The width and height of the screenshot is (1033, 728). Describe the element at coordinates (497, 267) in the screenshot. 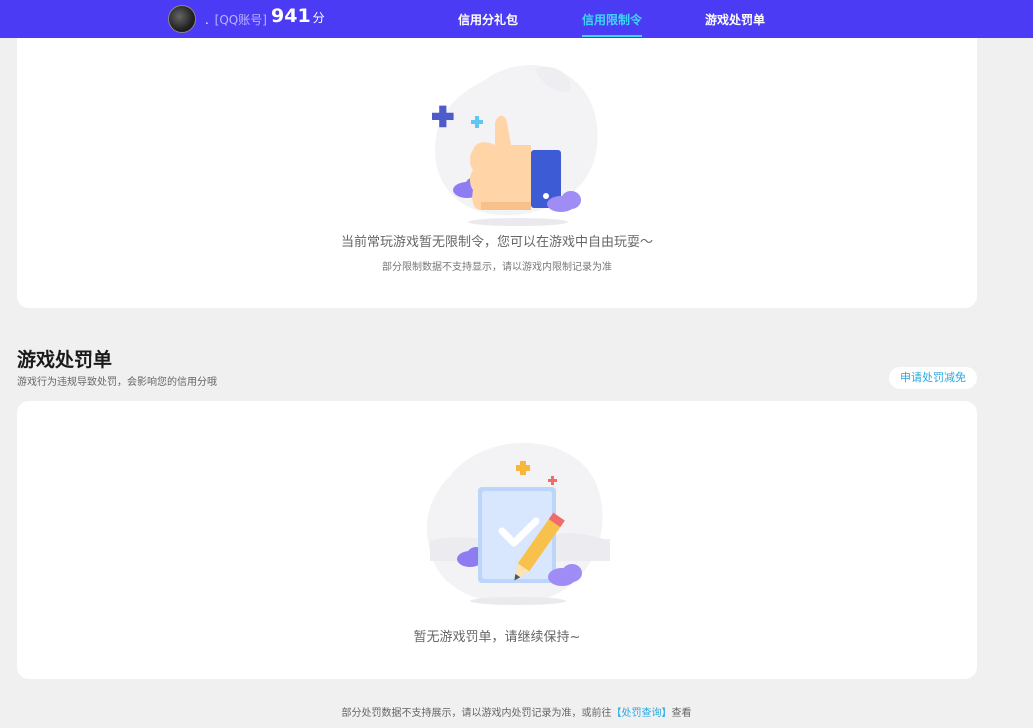

I see `restriction-note: 部分限制数据不支持显示，请以游戏内限制记录为准` at that location.